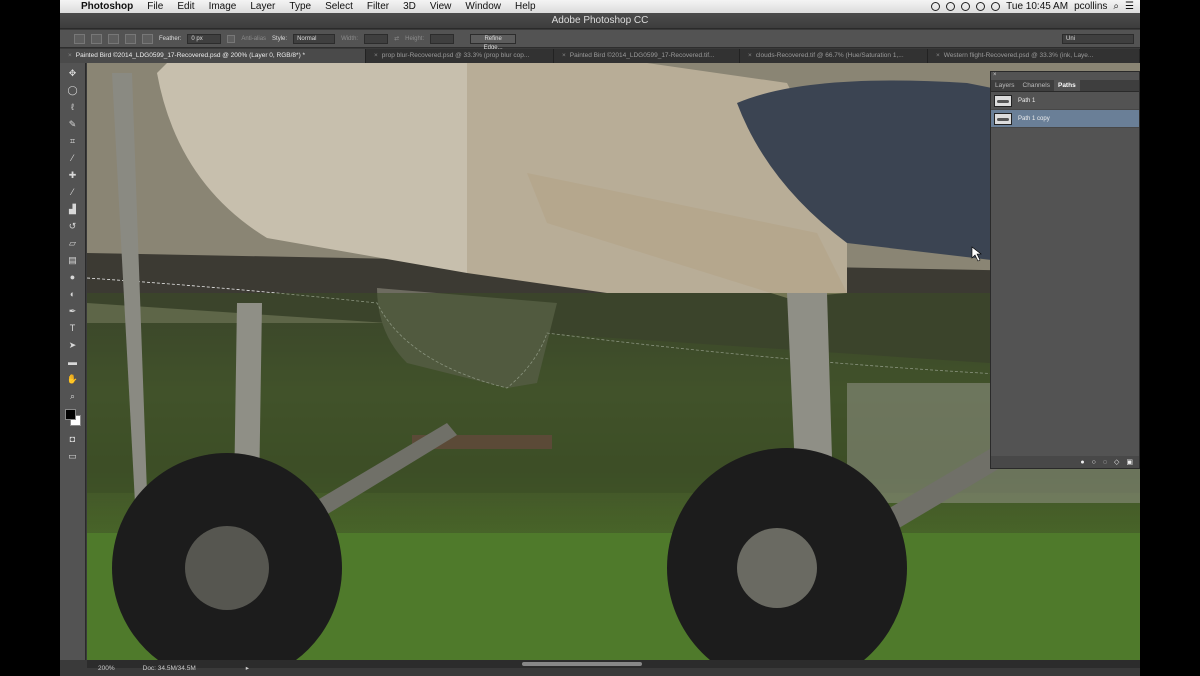  Describe the element at coordinates (73, 362) in the screenshot. I see `rectangle-icon: ▬` at that location.